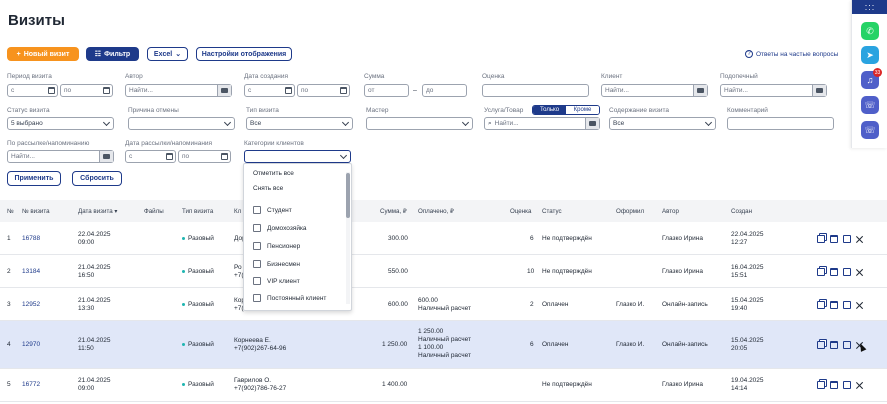 This screenshot has height=404, width=887. I want to click on col-author: Автор, so click(670, 211).